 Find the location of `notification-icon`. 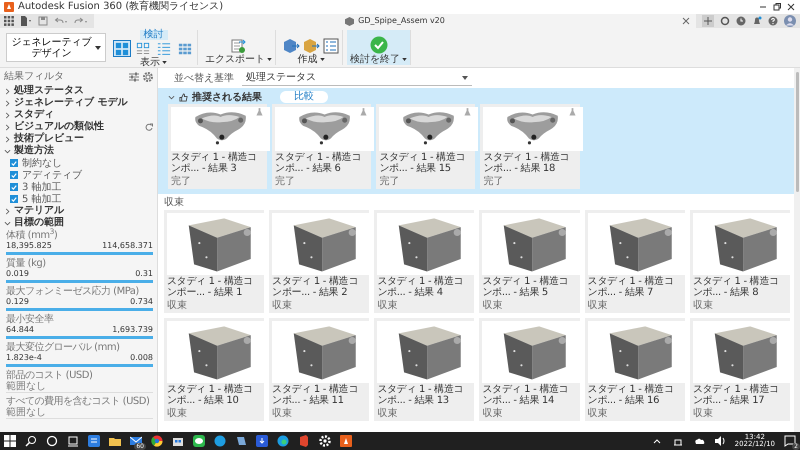

notification-icon is located at coordinates (790, 441).